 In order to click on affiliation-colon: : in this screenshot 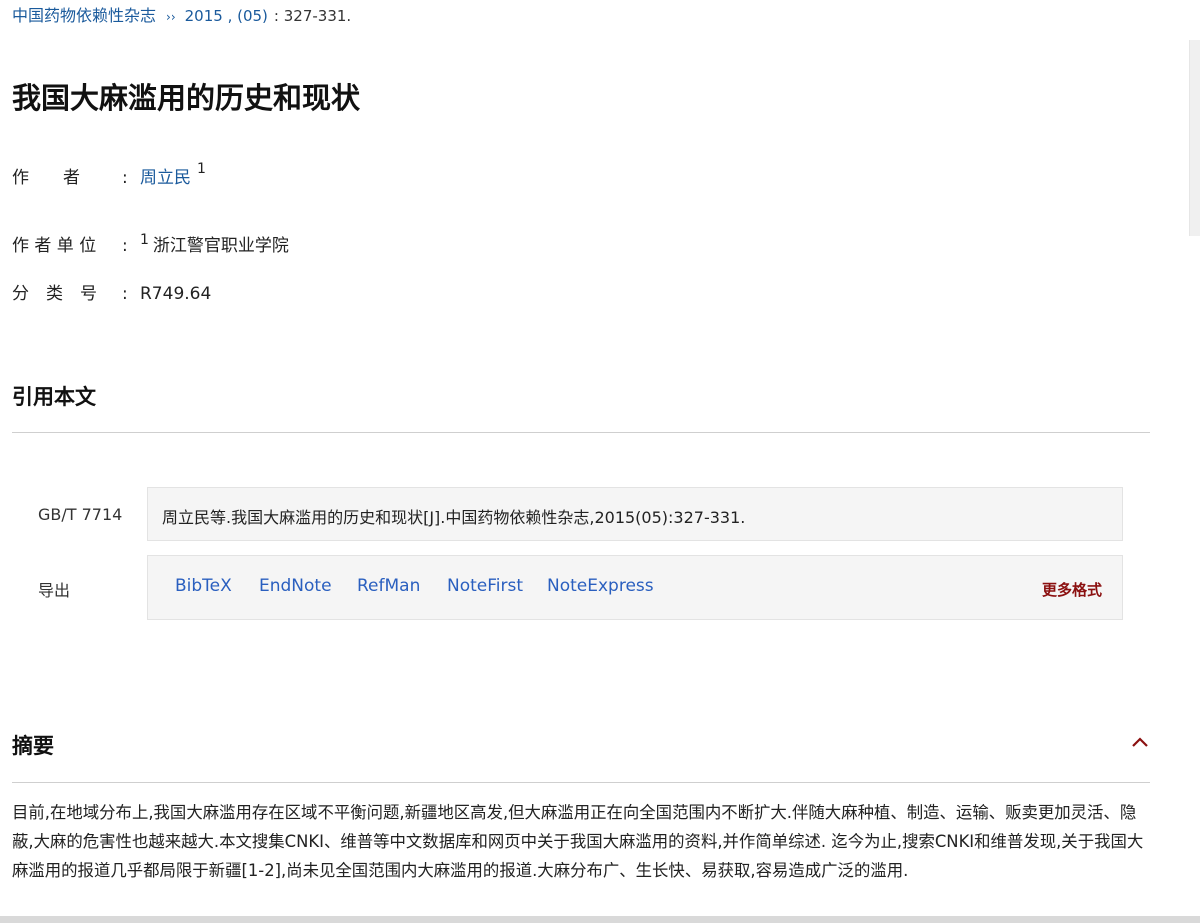, I will do `click(125, 246)`.